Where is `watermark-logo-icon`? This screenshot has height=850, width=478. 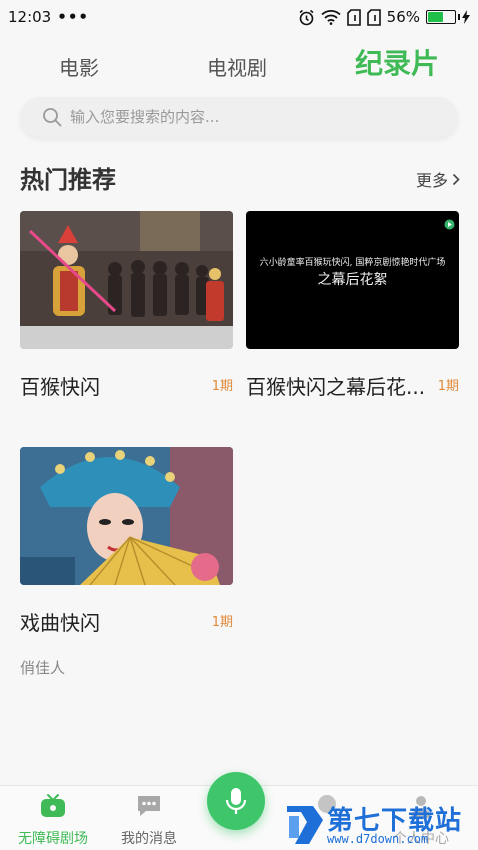 watermark-logo-icon is located at coordinates (305, 825).